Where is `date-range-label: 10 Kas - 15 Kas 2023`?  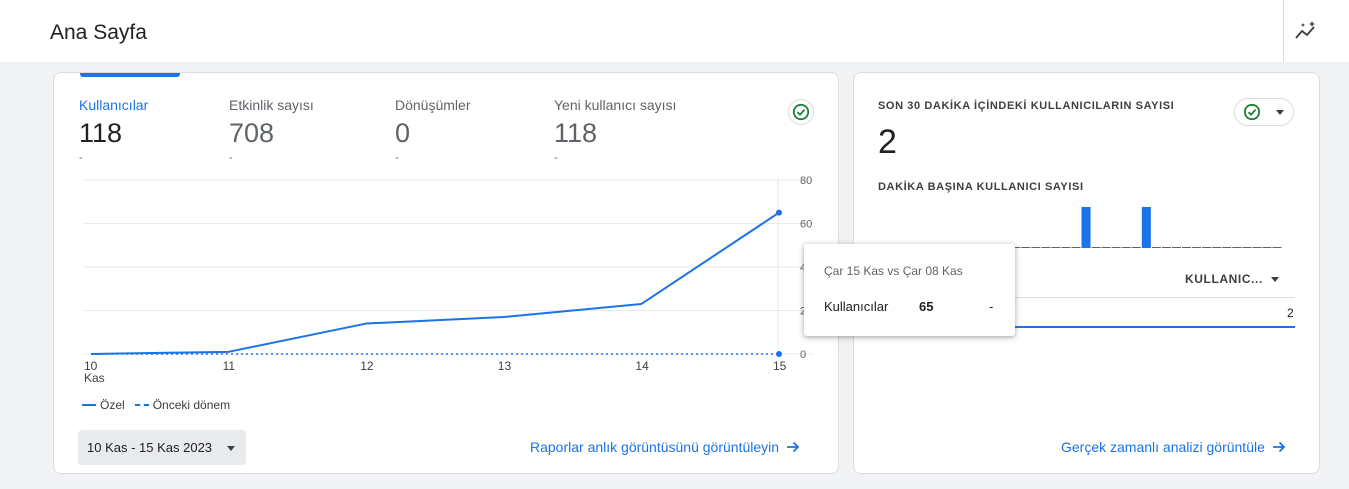 date-range-label: 10 Kas - 15 Kas 2023 is located at coordinates (150, 447).